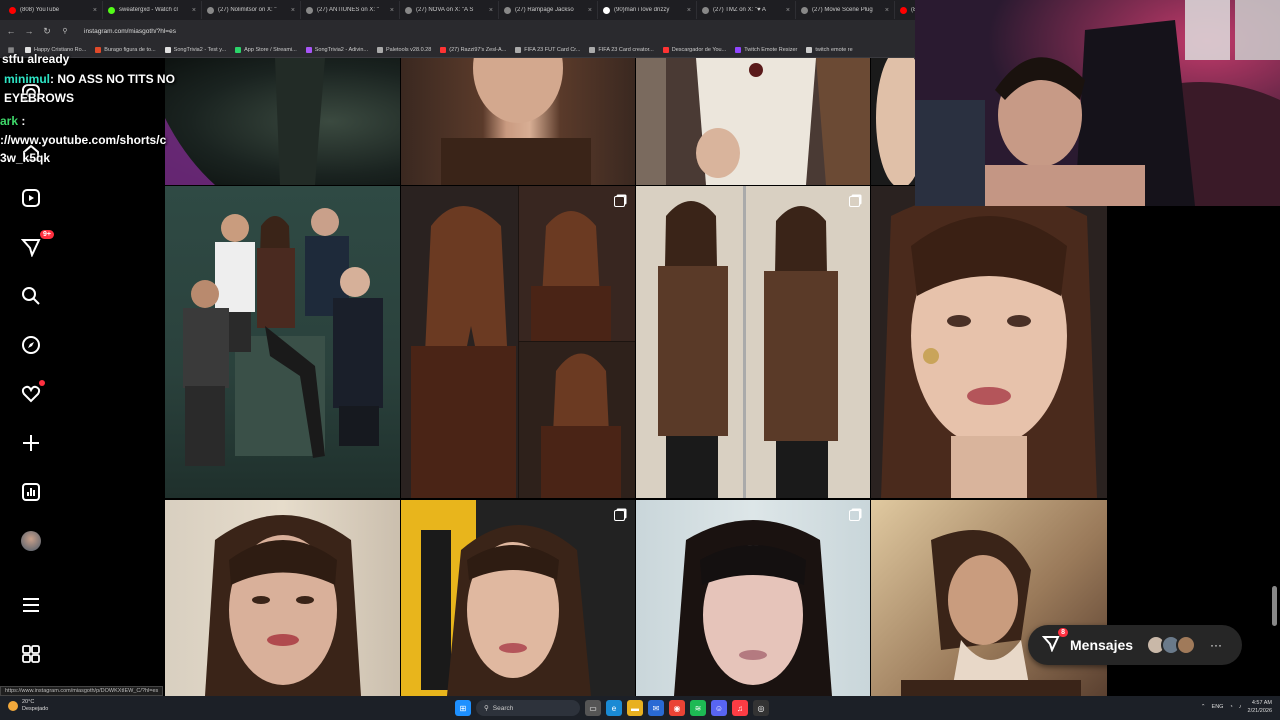 The height and width of the screenshot is (720, 1280). Describe the element at coordinates (739, 10) in the screenshot. I see `tab-label: (27) TMZ on X: "♥ A` at that location.